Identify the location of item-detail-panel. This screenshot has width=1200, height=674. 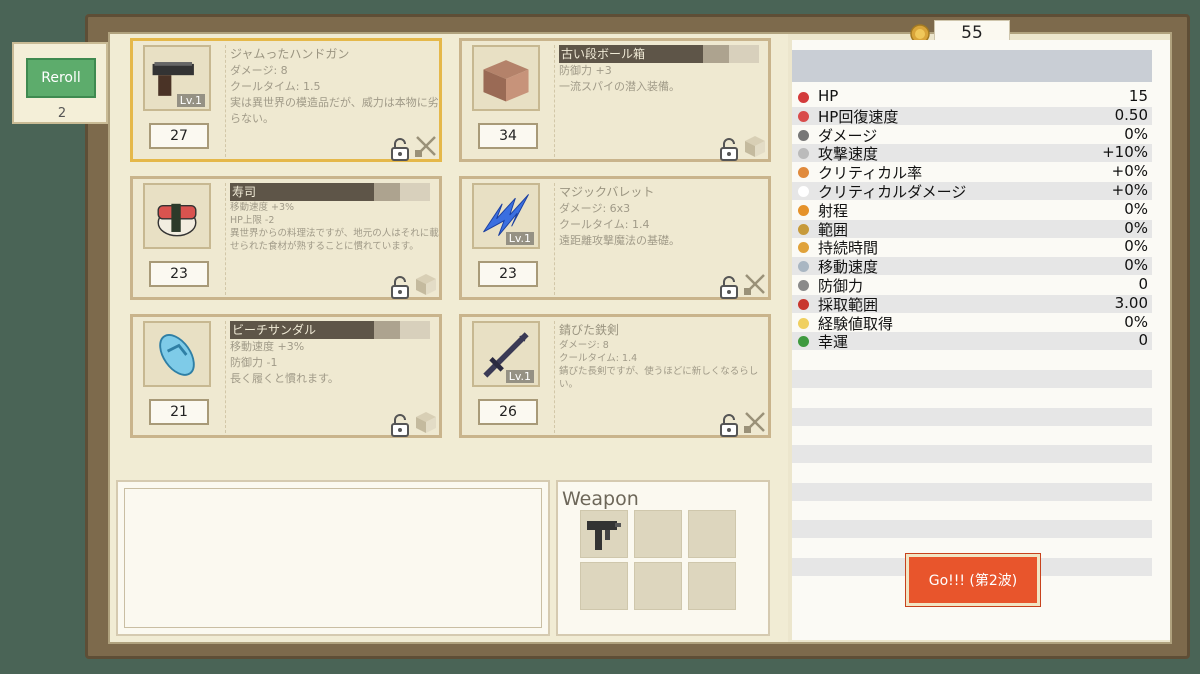
(333, 558).